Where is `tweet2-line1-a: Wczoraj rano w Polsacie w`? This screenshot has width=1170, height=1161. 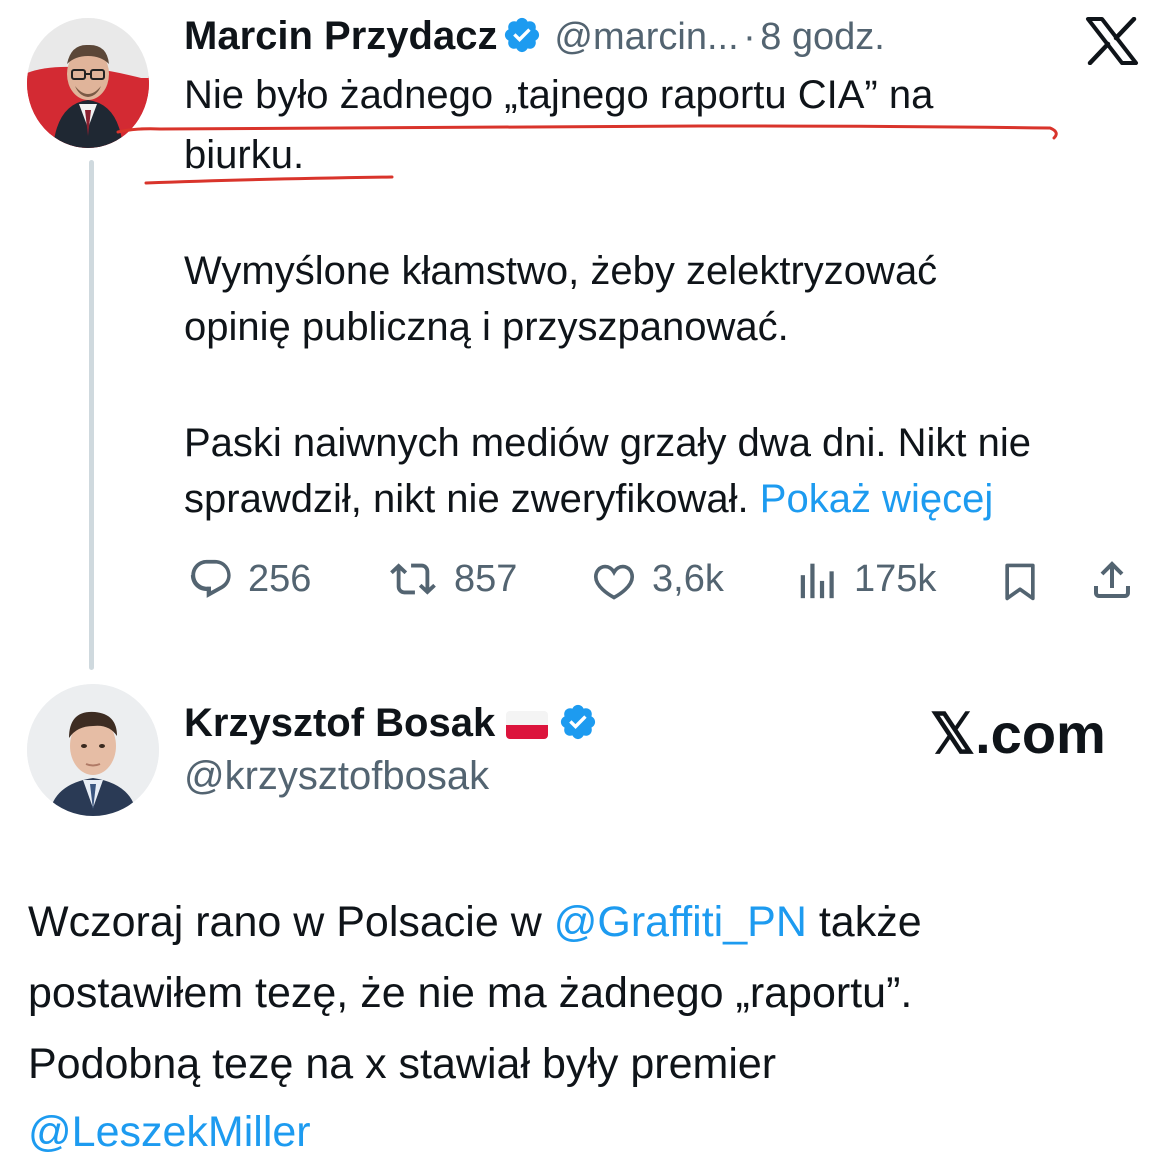
tweet2-line1-a: Wczoraj rano w Polsacie w is located at coordinates (285, 922).